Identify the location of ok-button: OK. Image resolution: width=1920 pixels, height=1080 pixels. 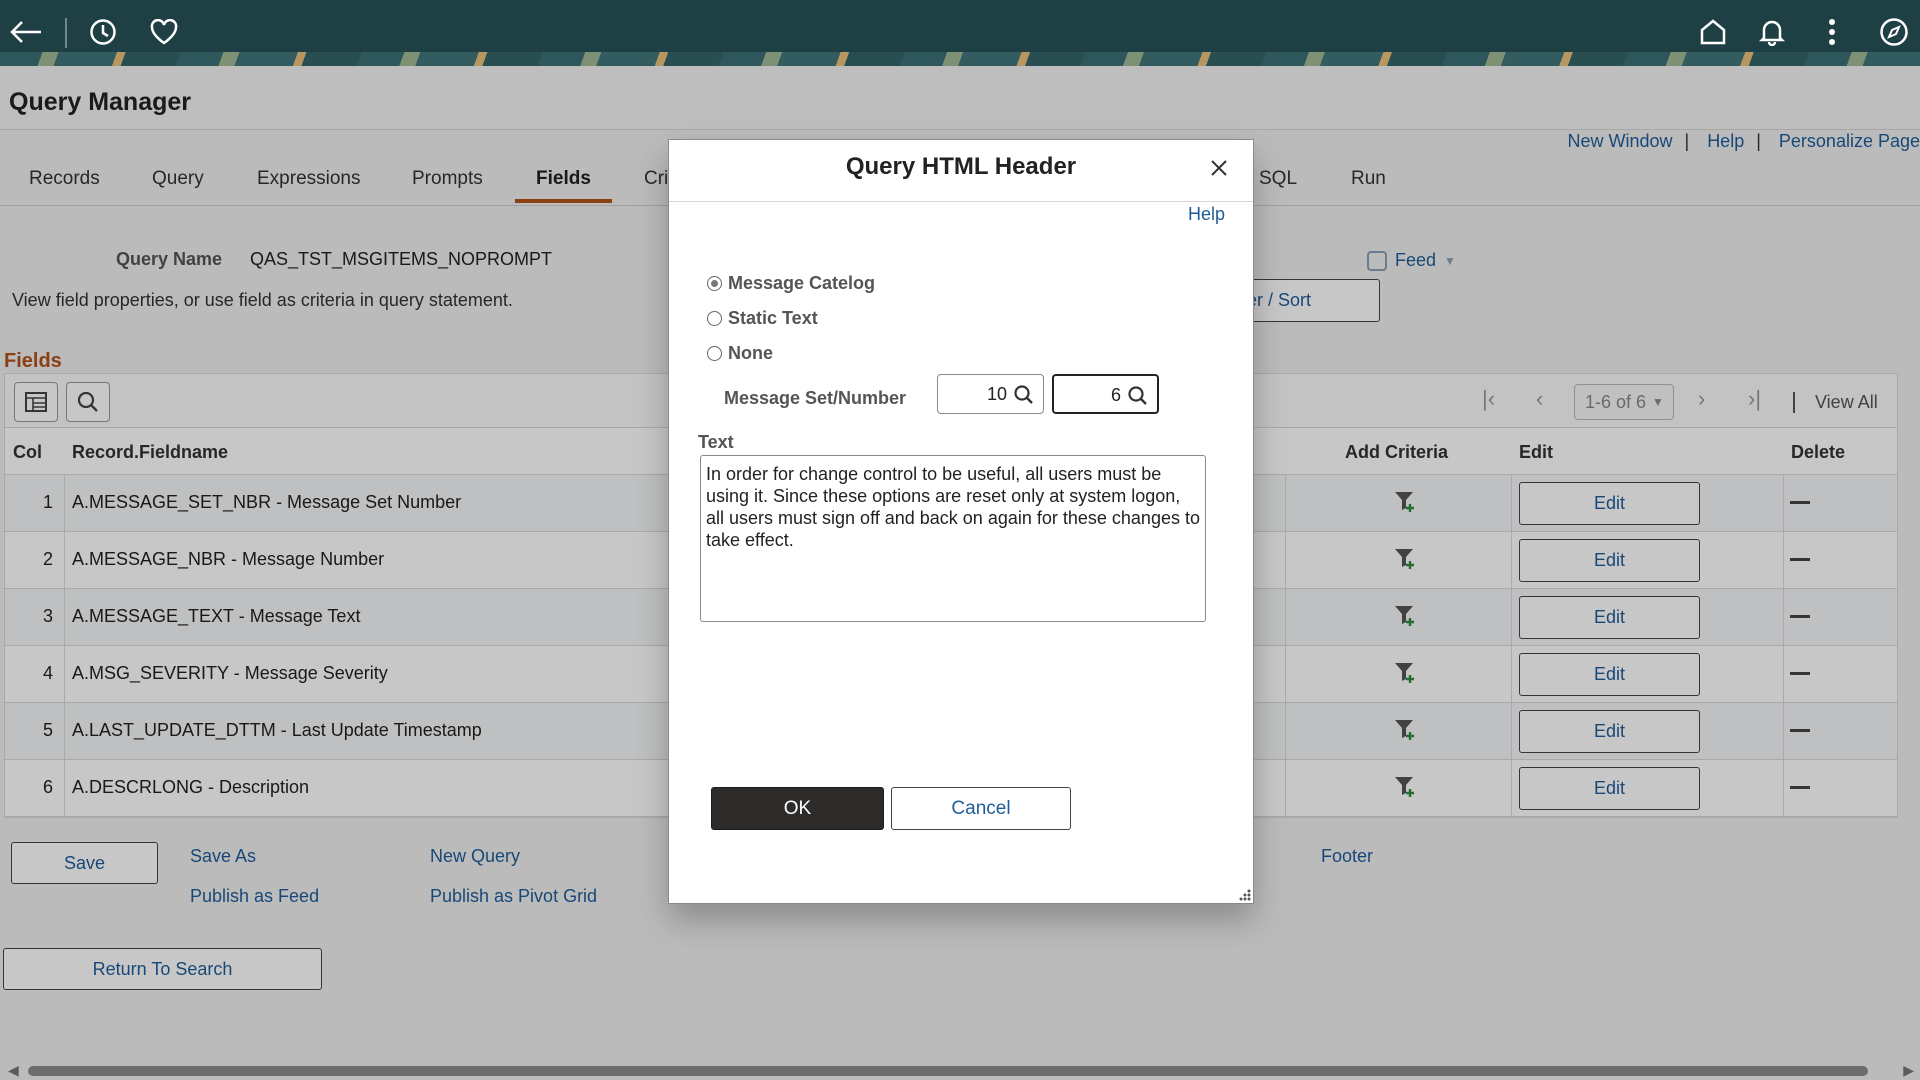
(797, 808).